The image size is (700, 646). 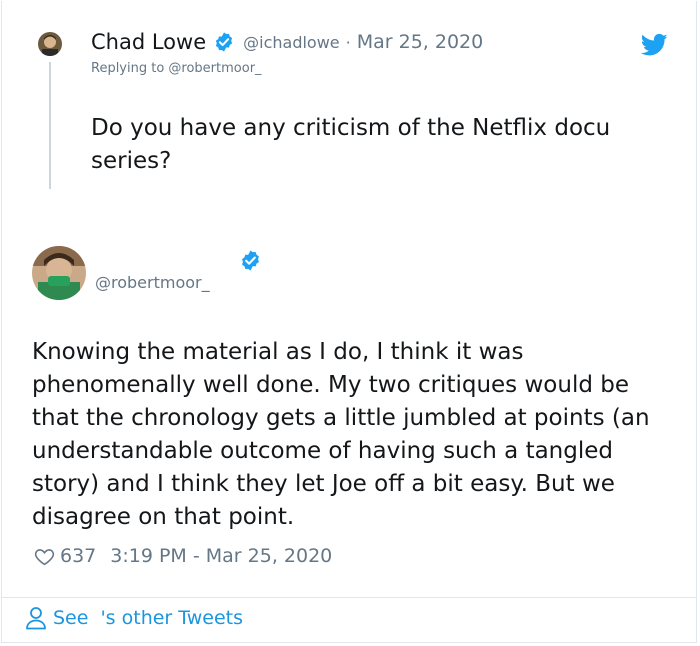 I want to click on tweet-timestamp: 3:19 PM - Mar 25, 2020, so click(x=221, y=556).